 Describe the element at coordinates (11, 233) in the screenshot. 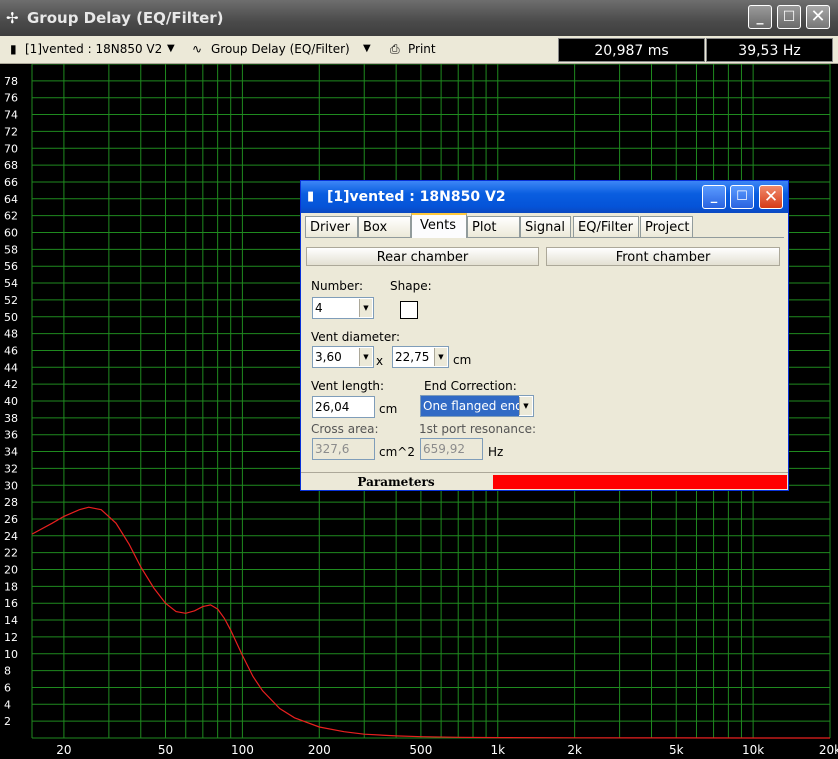

I see `y-tick-label: 60` at that location.